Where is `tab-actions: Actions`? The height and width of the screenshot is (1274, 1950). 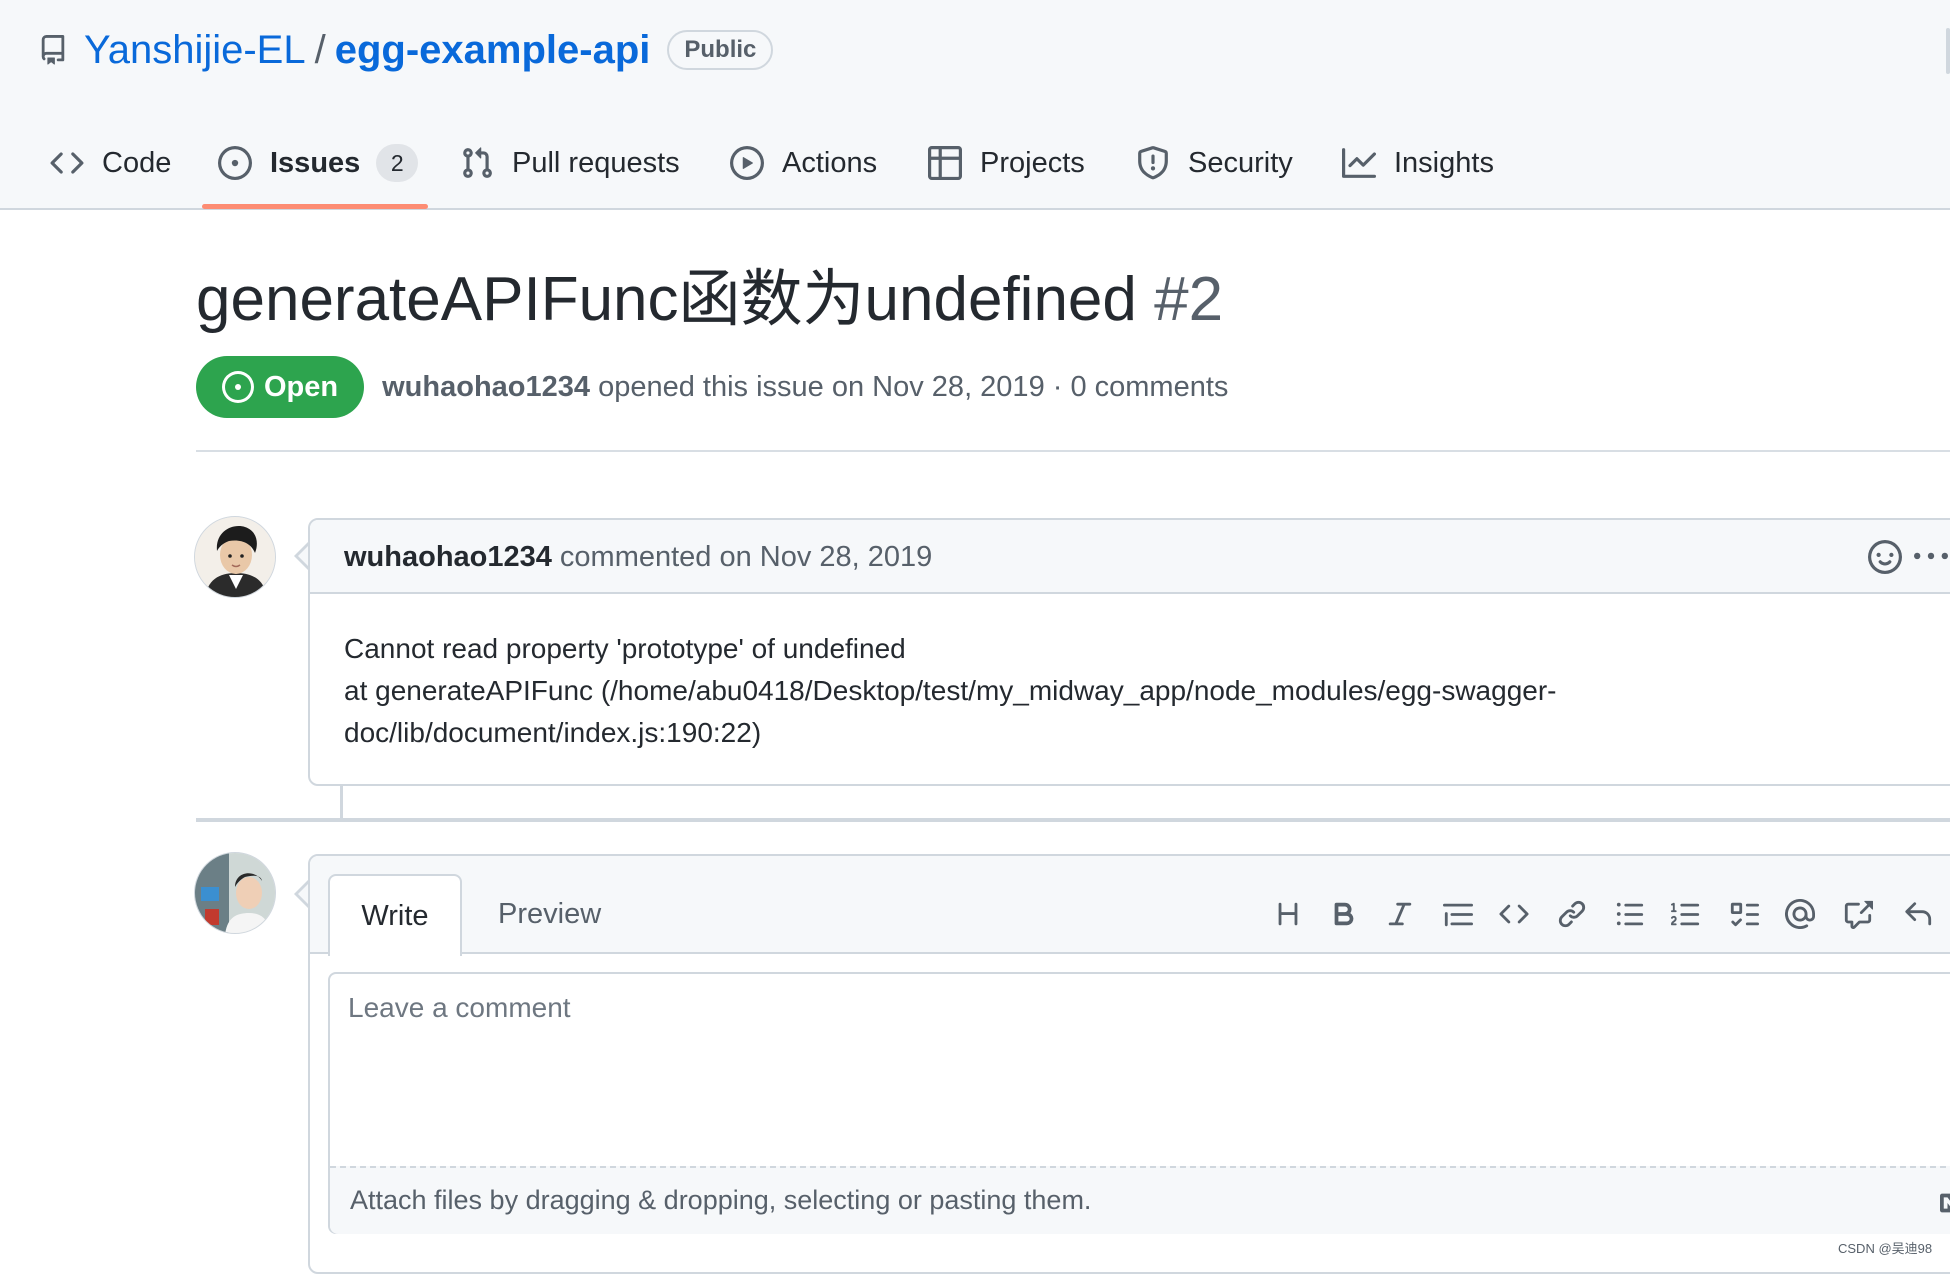
tab-actions: Actions is located at coordinates (803, 163).